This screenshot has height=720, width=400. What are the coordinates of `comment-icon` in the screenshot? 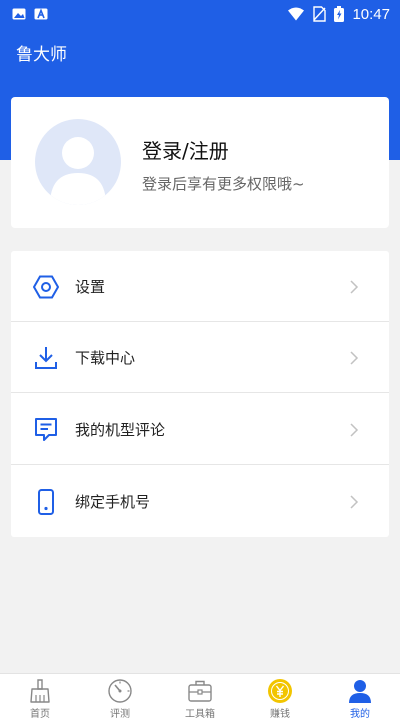 It's located at (46, 429).